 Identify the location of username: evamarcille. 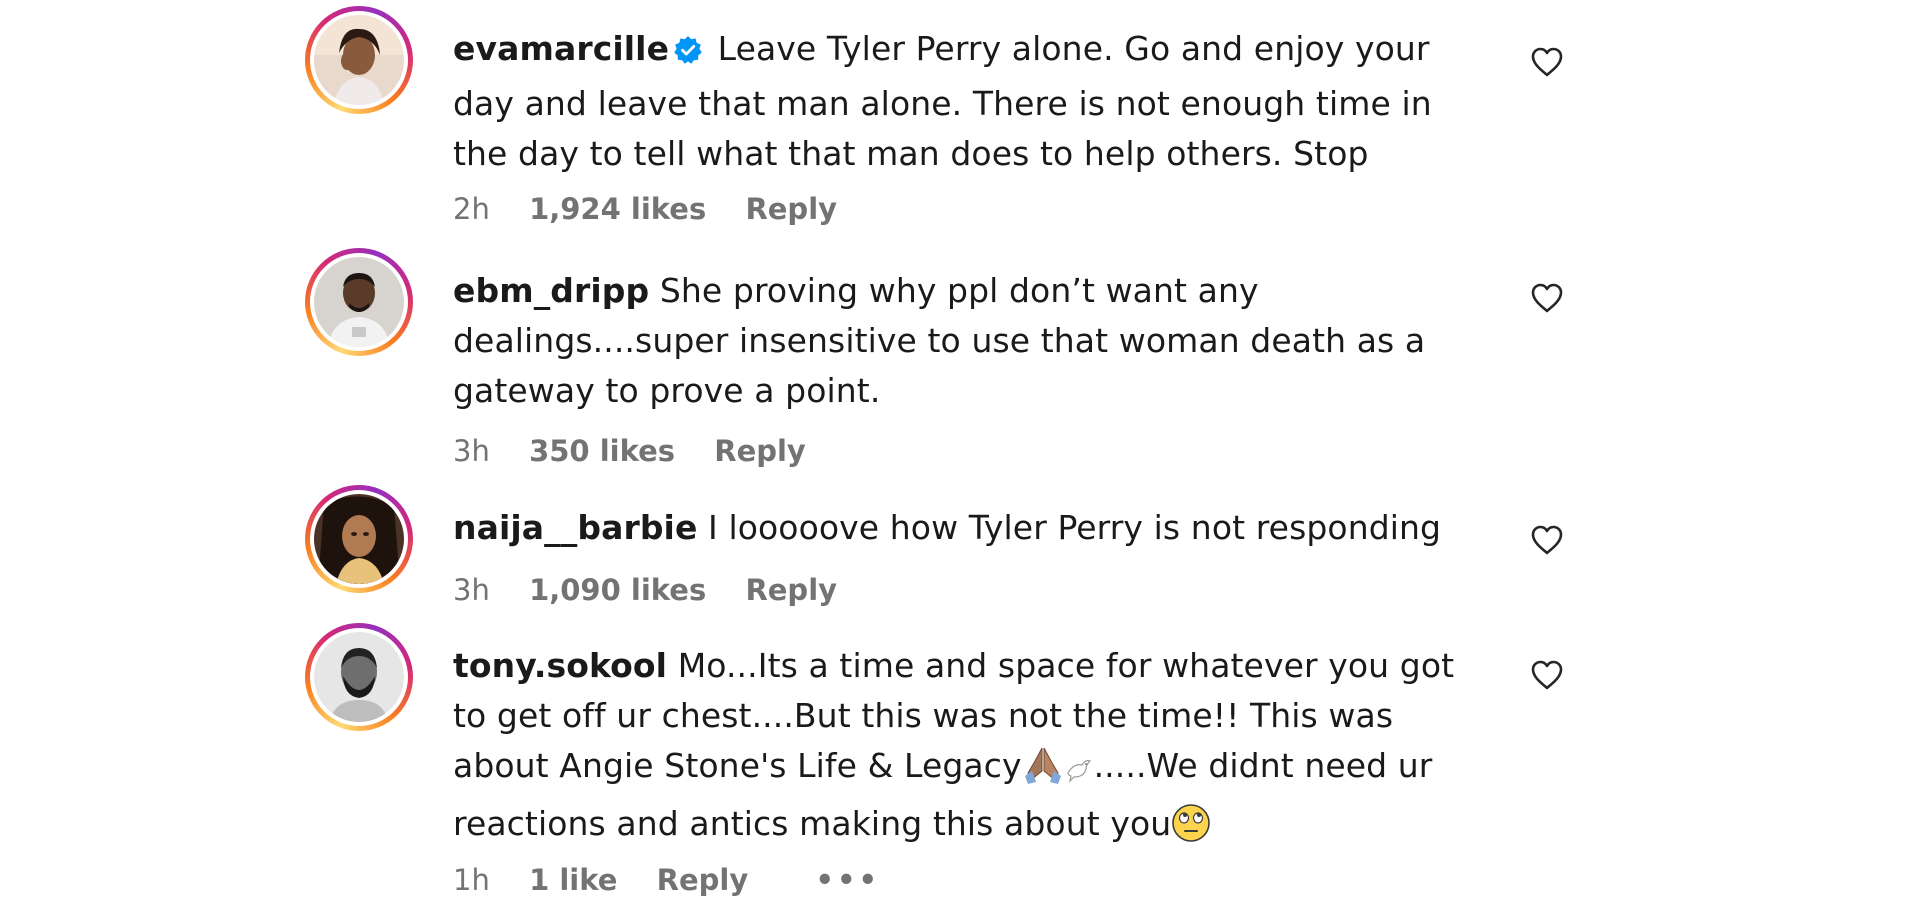
(561, 48).